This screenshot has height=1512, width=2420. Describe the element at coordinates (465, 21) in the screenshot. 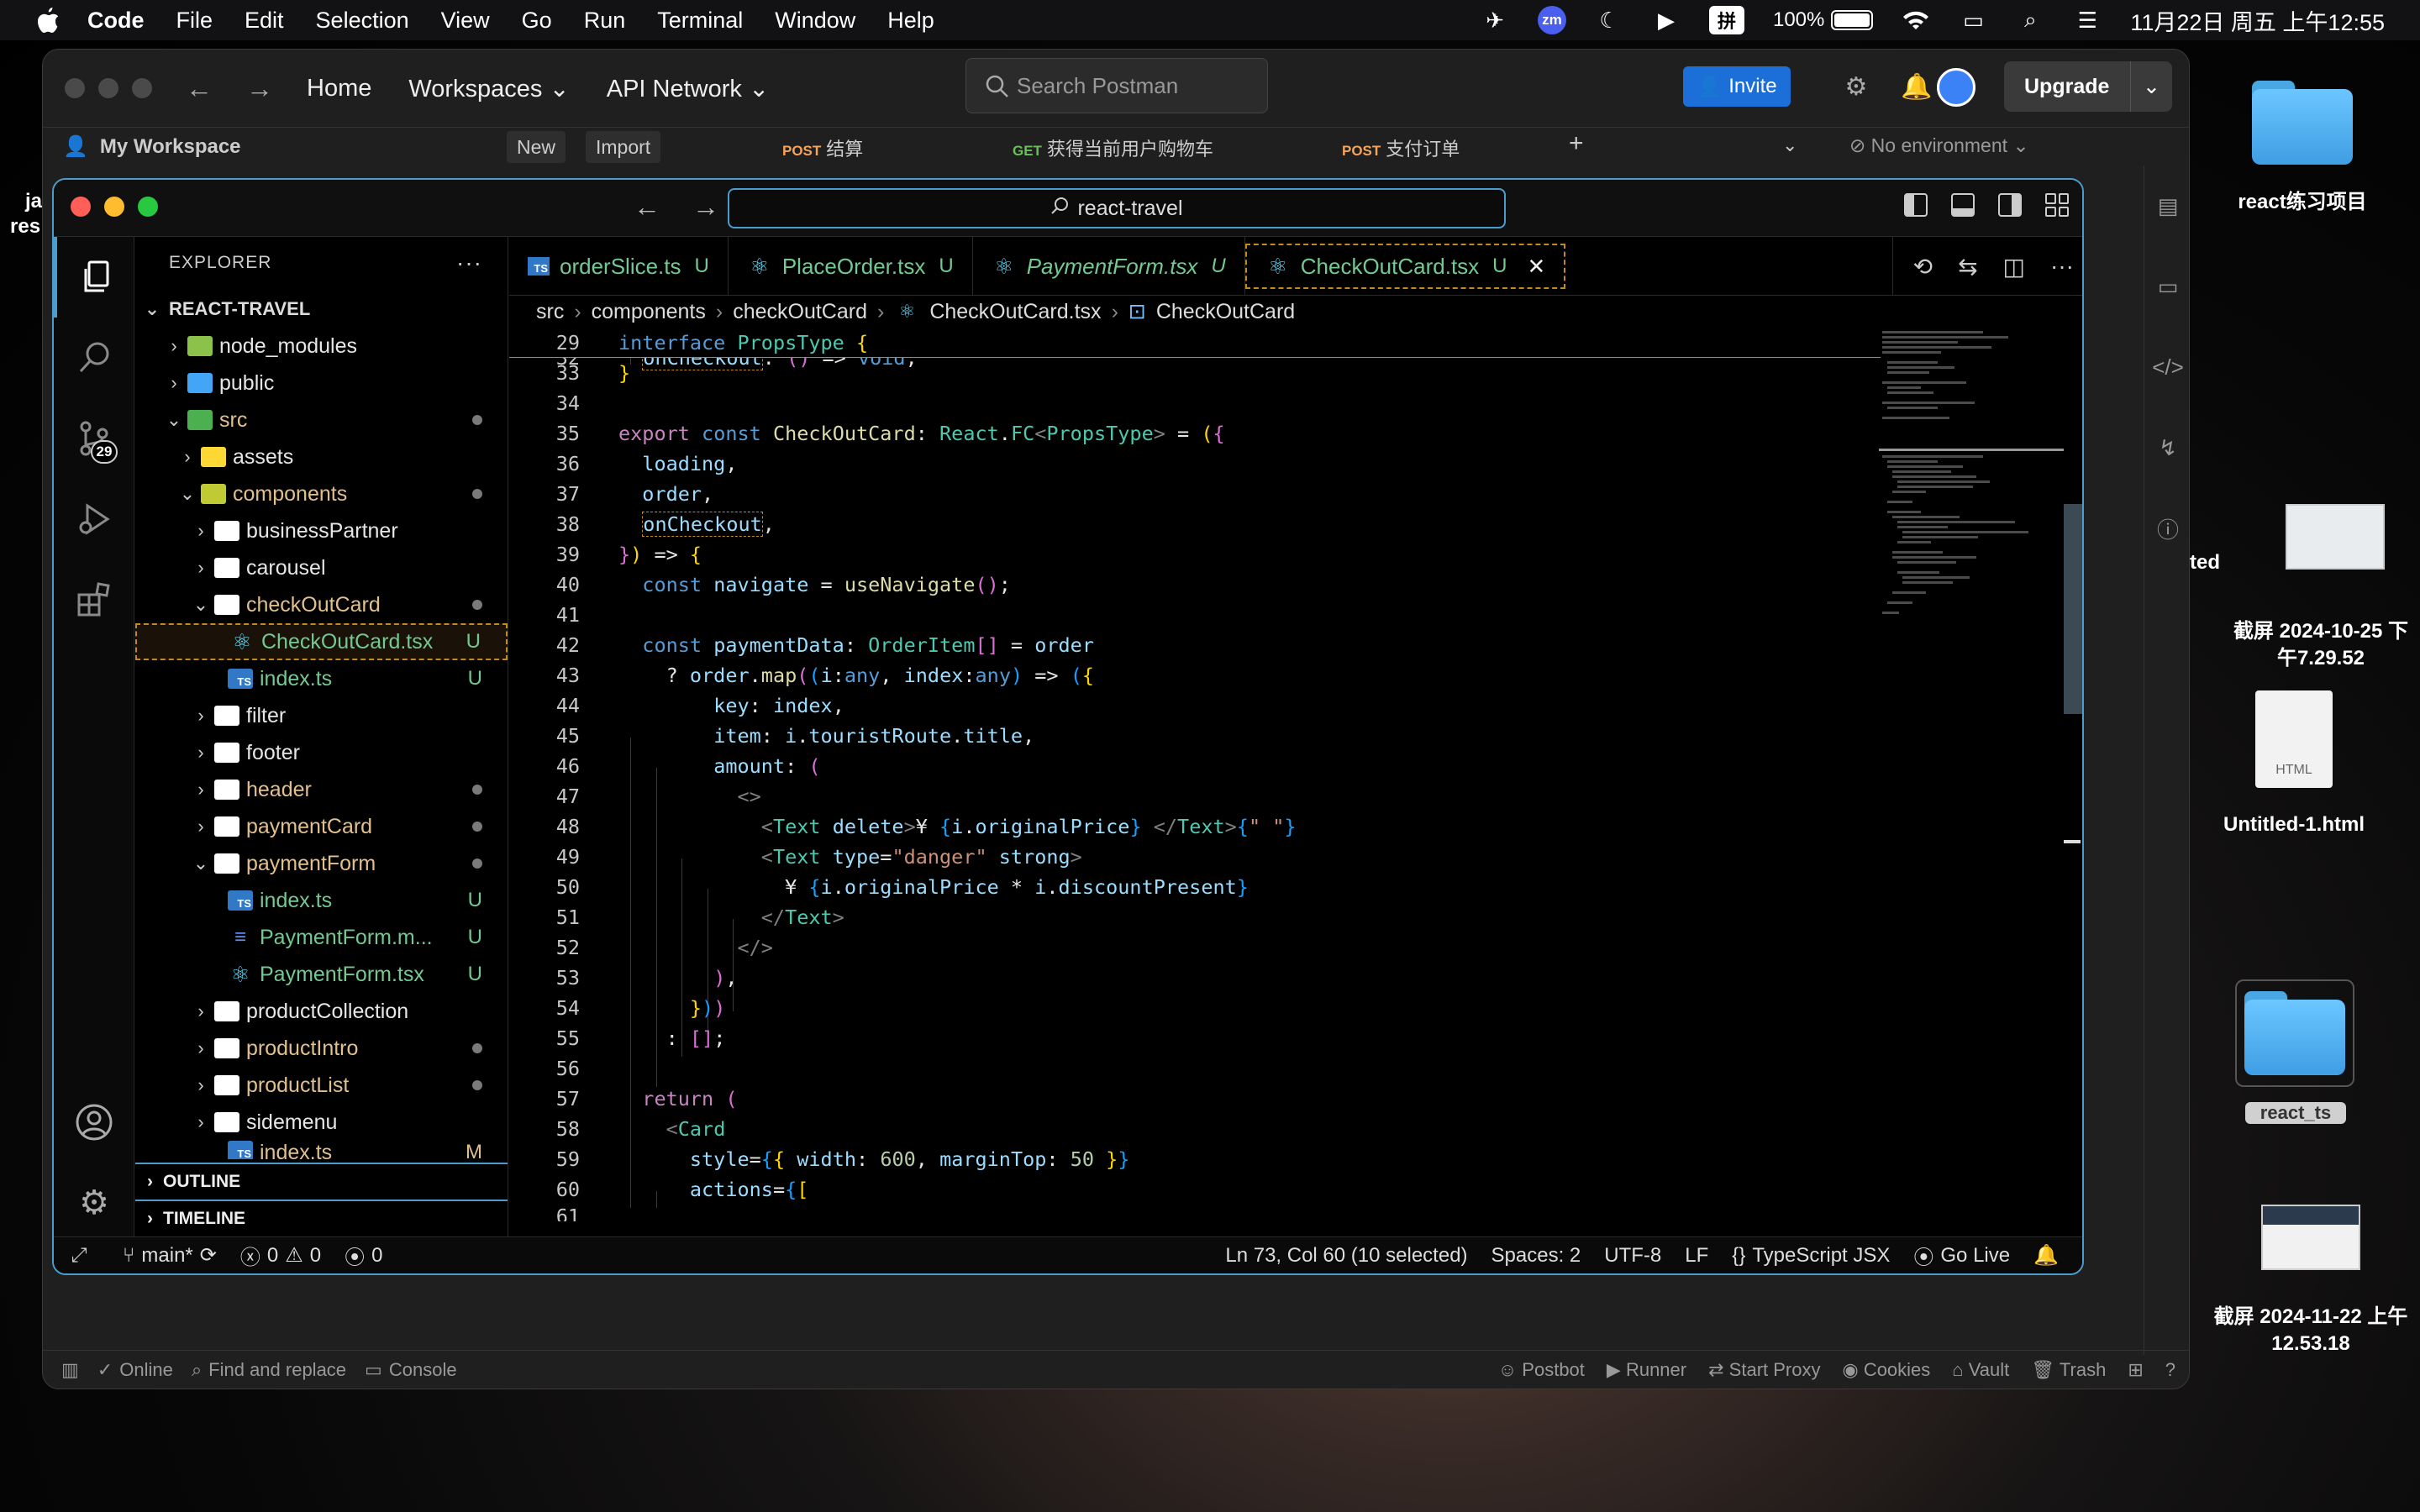

I see `menu-view: View` at that location.